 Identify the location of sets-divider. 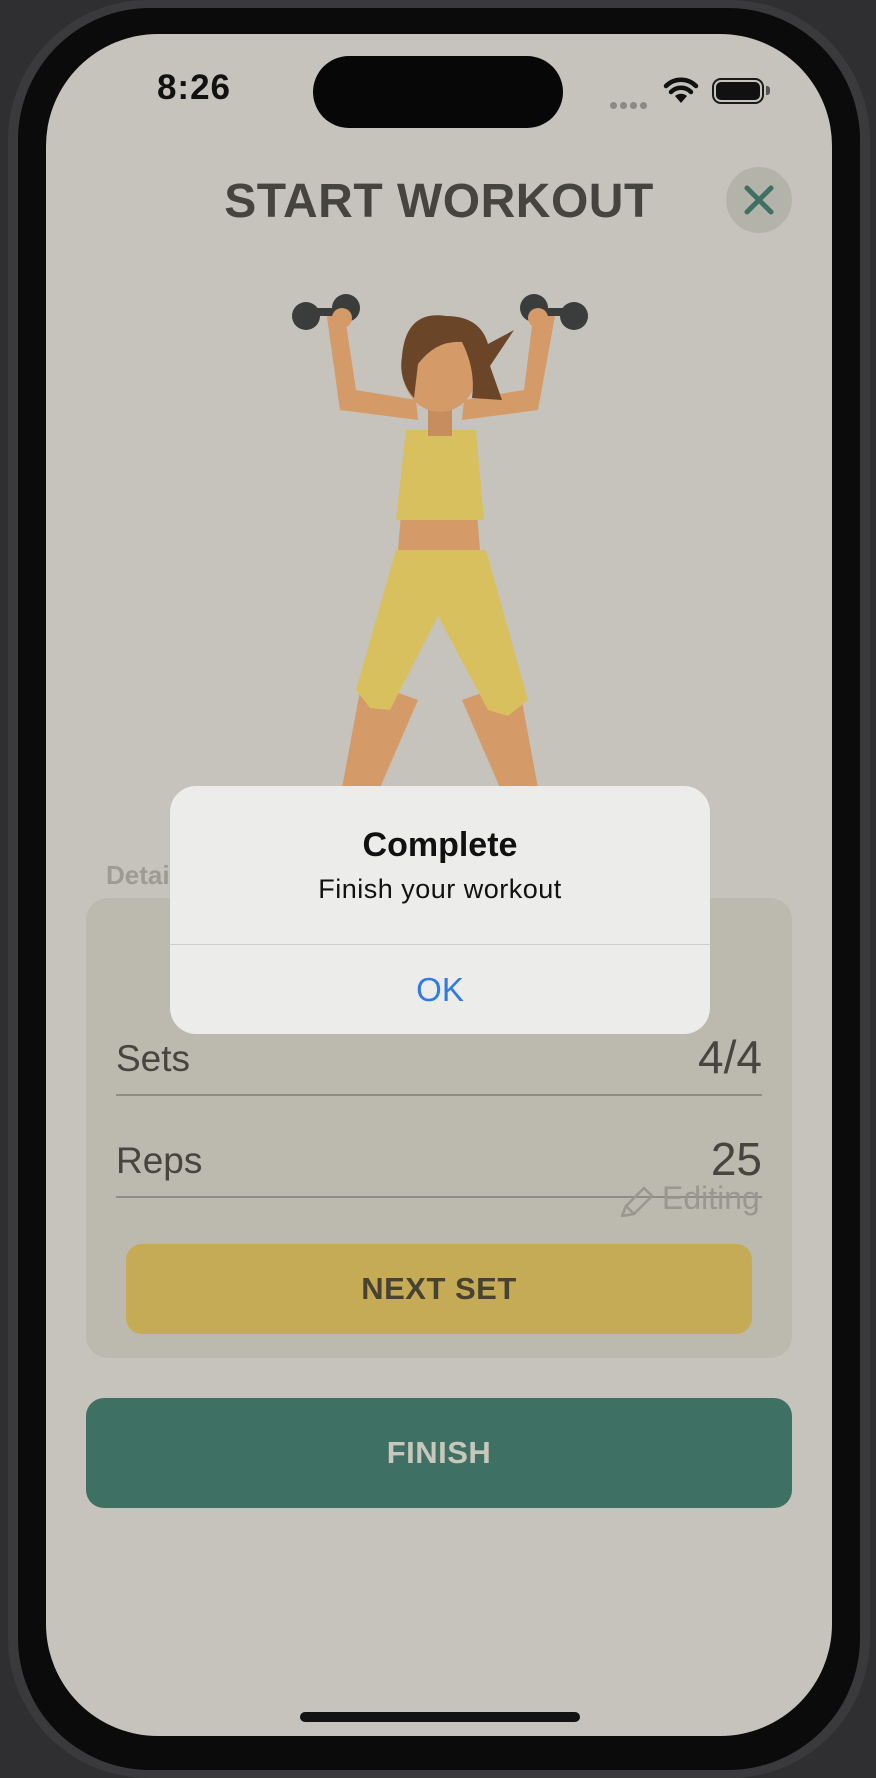
(439, 1095).